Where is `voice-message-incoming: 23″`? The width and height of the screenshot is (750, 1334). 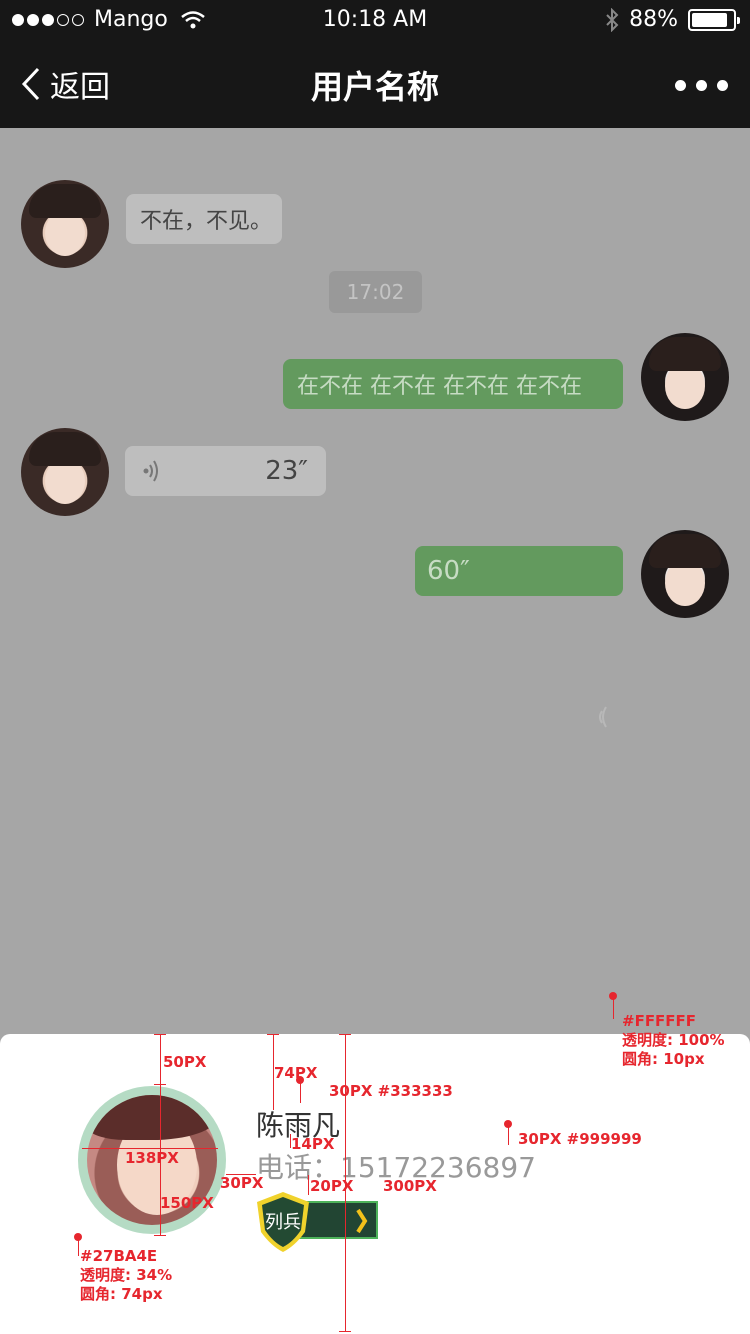 voice-message-incoming: 23″ is located at coordinates (225, 471).